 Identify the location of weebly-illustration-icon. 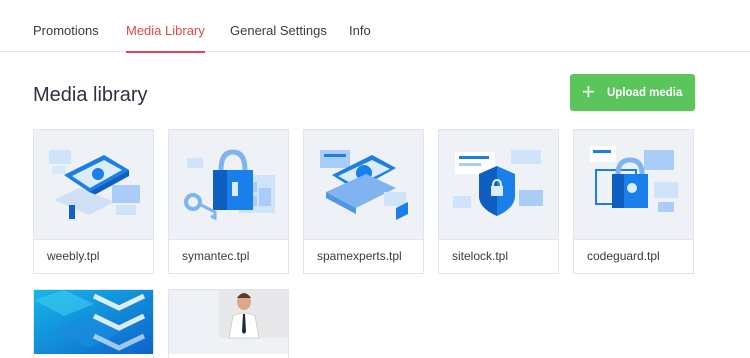
(93, 184).